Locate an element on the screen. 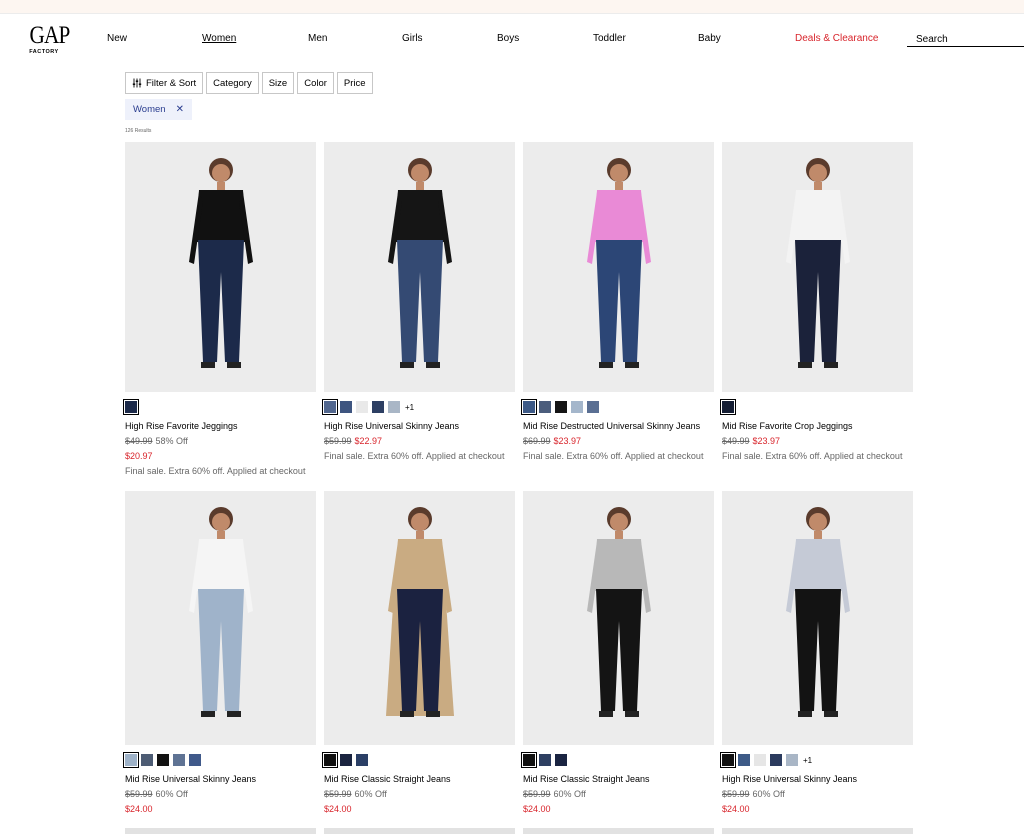  nav-women: Women is located at coordinates (219, 38).